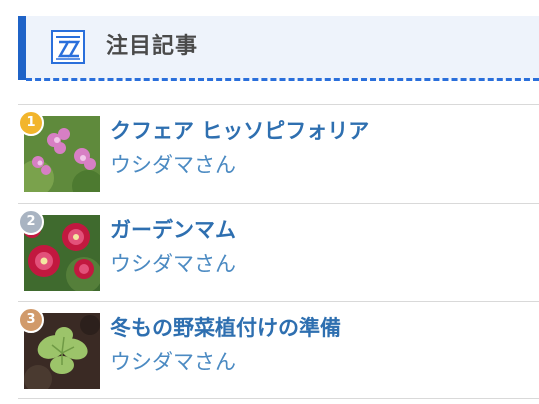  What do you see at coordinates (173, 230) in the screenshot?
I see `article-title-link: ガーデンマム` at bounding box center [173, 230].